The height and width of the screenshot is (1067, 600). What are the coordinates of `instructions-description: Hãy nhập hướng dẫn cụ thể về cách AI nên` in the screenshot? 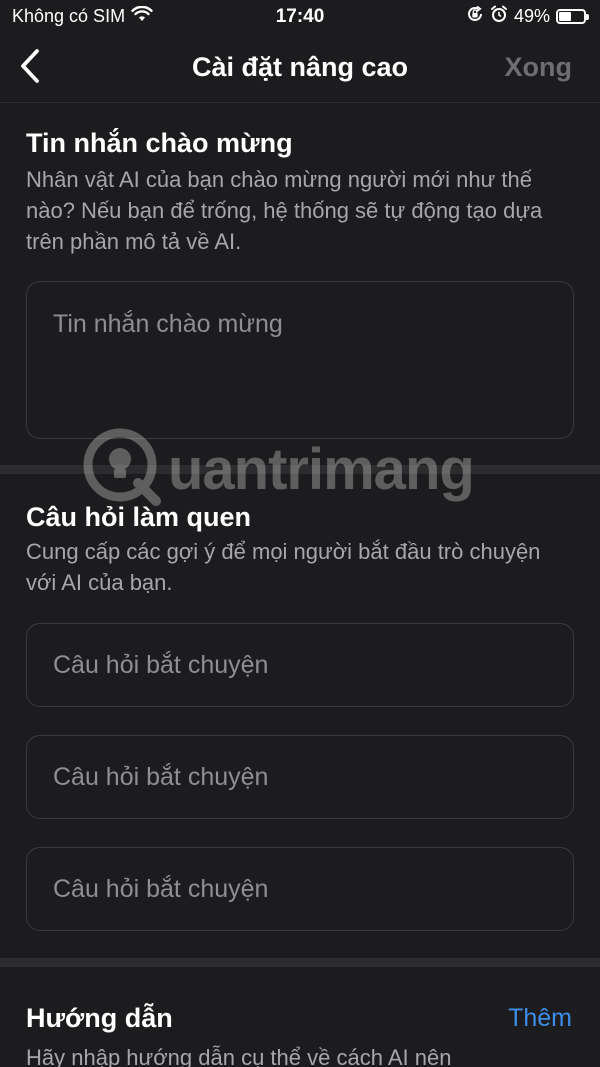 It's located at (239, 1056).